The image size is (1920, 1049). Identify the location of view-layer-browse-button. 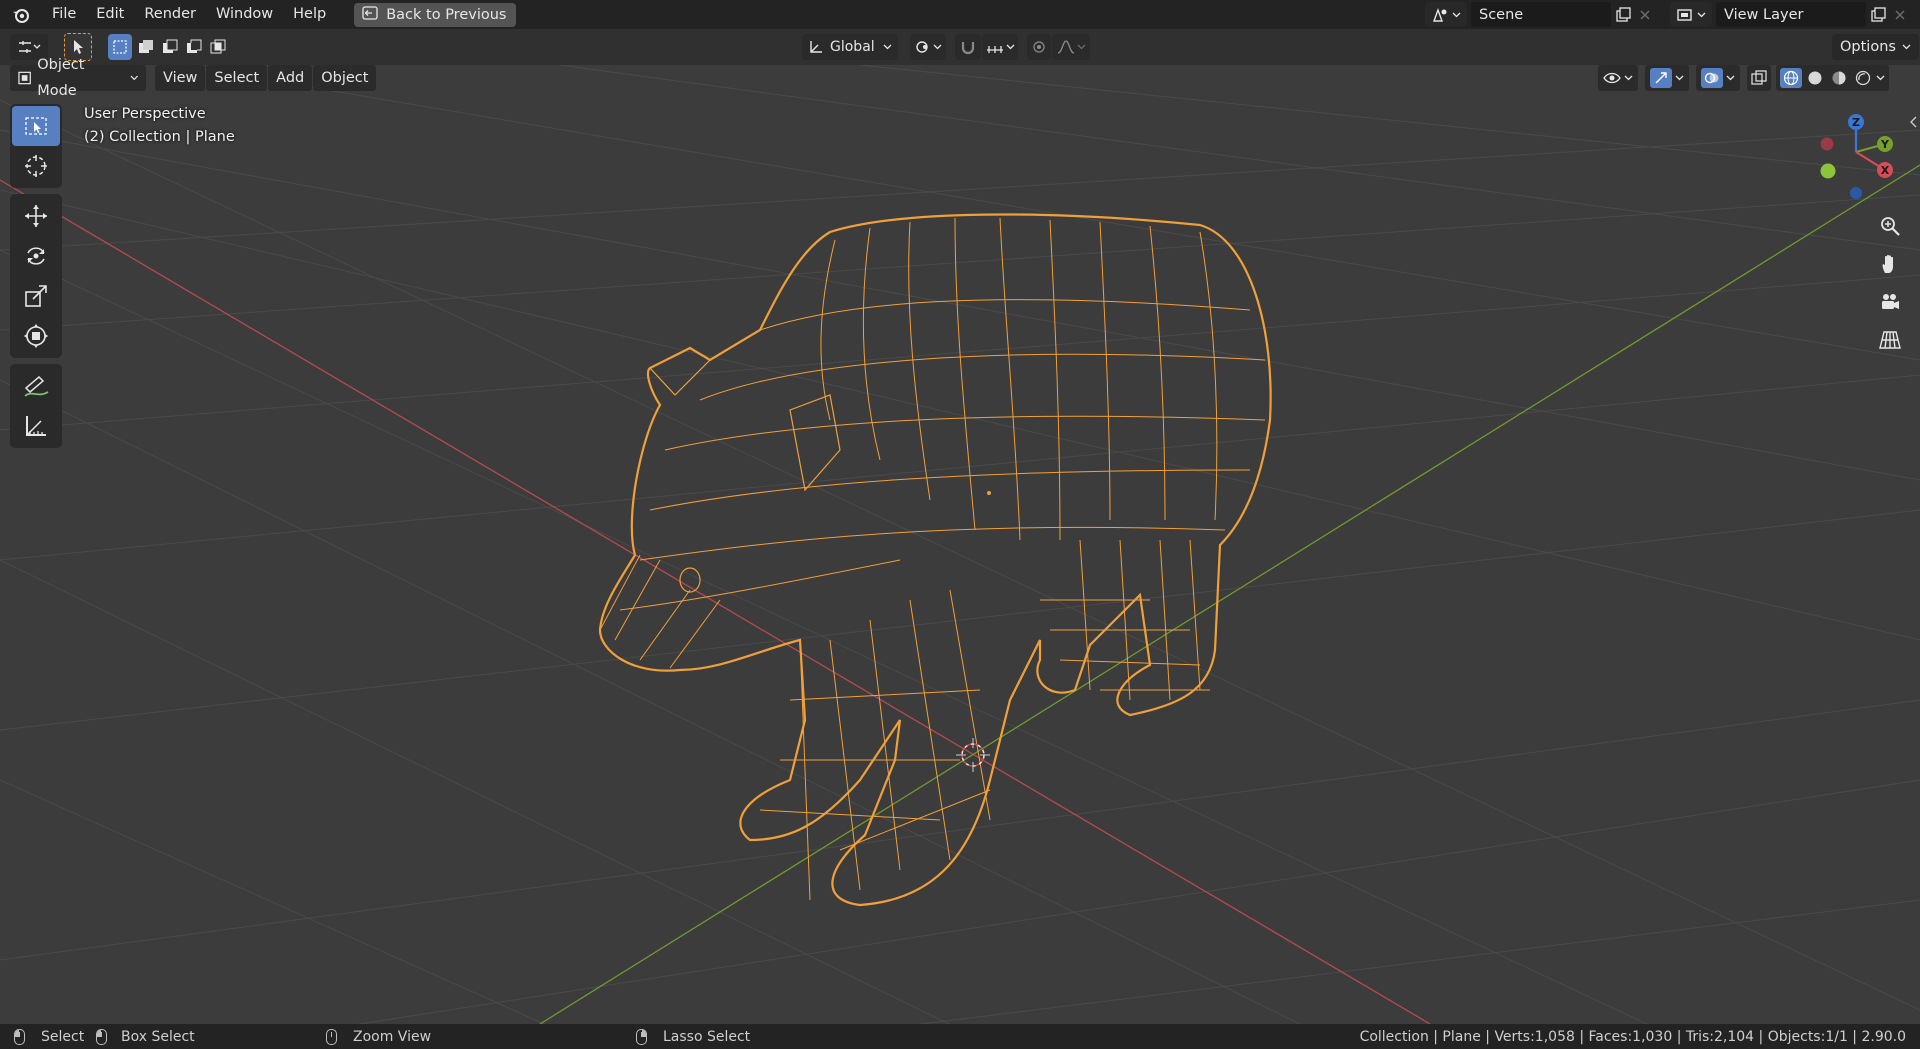
(1691, 14).